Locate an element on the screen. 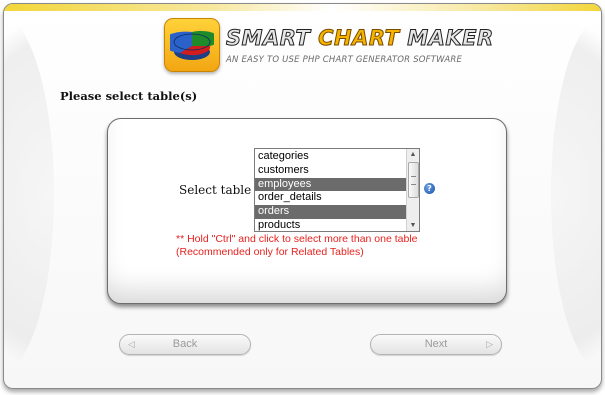 The height and width of the screenshot is (395, 605). grip-icon is located at coordinates (413, 180).